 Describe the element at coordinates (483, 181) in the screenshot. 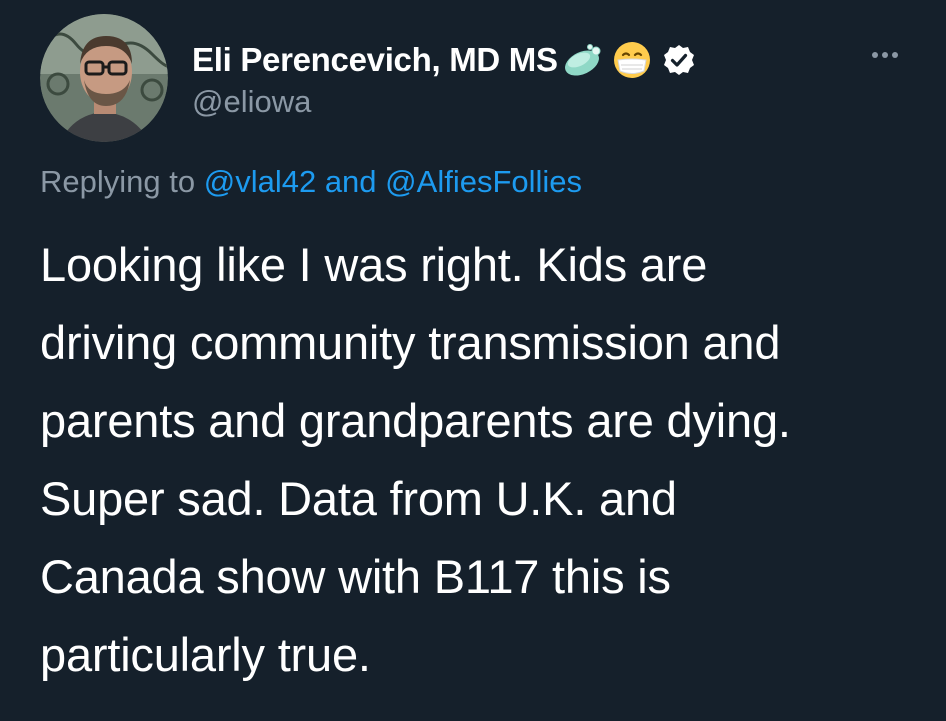

I see `mention-link-alfiesfollies: @AlfiesFollies` at that location.